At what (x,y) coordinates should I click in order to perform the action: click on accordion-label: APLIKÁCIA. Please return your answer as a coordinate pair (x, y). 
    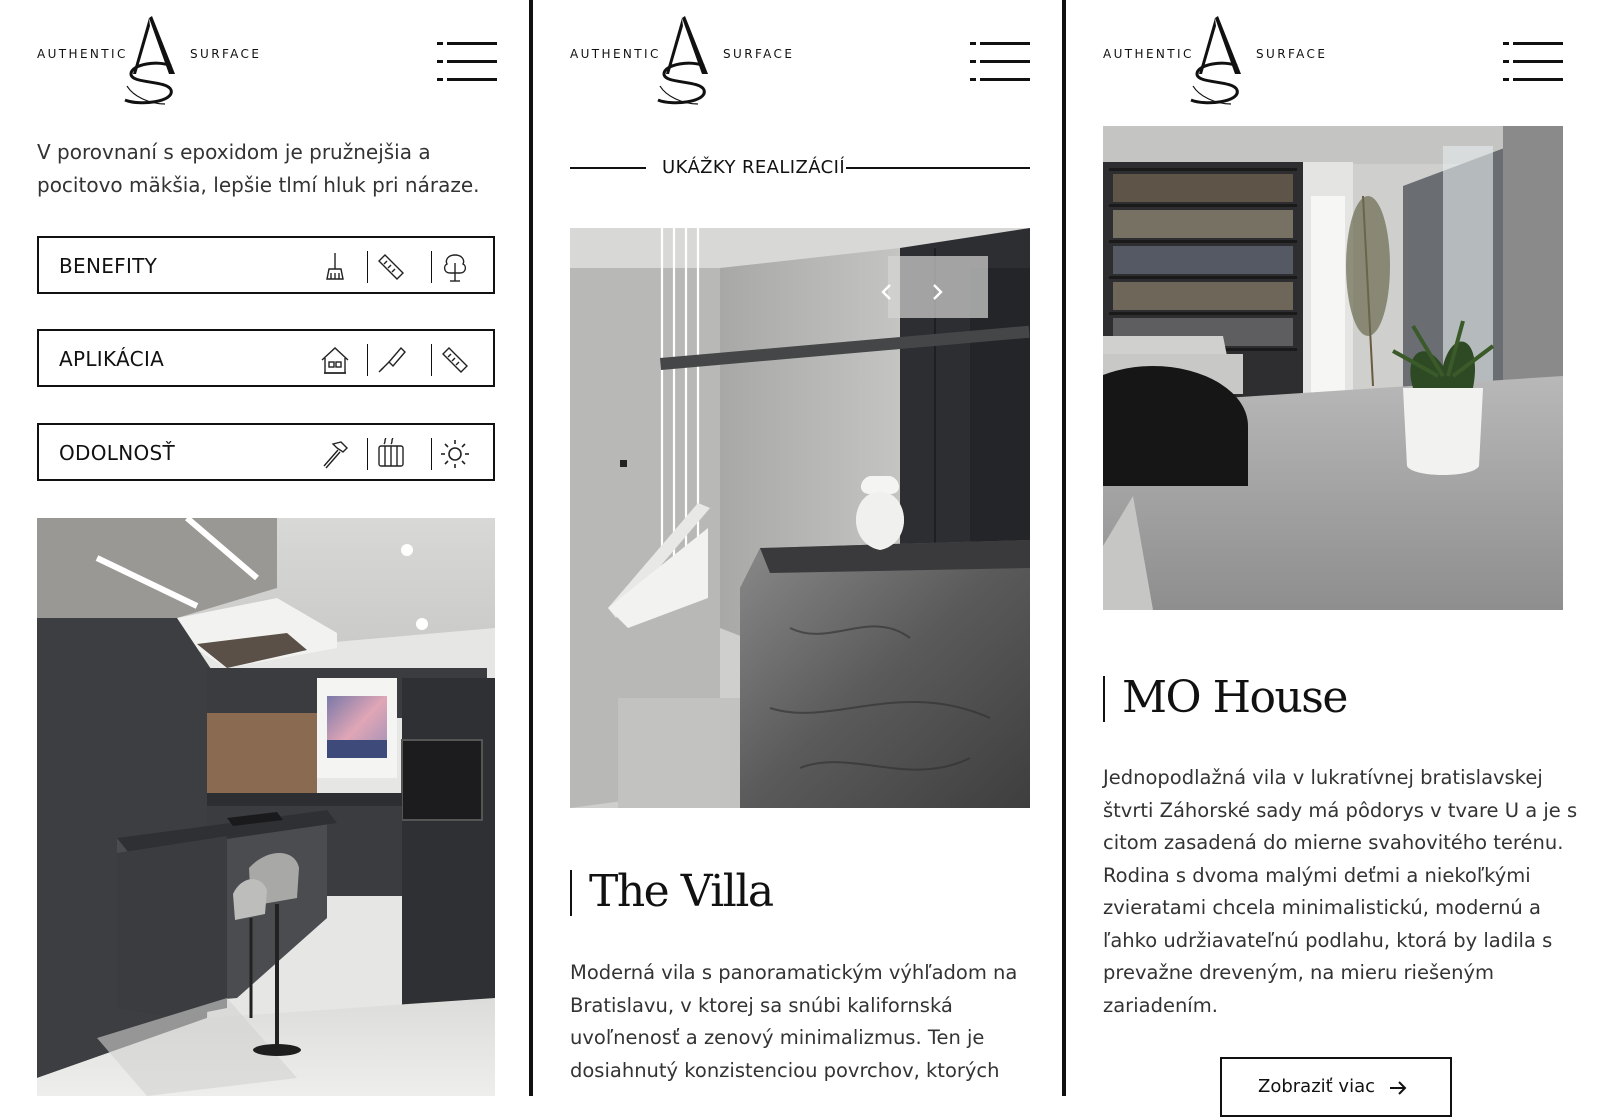
    Looking at the image, I should click on (112, 359).